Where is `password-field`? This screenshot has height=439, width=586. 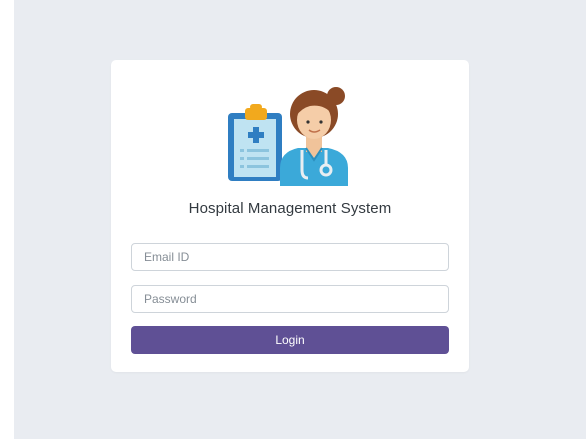 password-field is located at coordinates (290, 299).